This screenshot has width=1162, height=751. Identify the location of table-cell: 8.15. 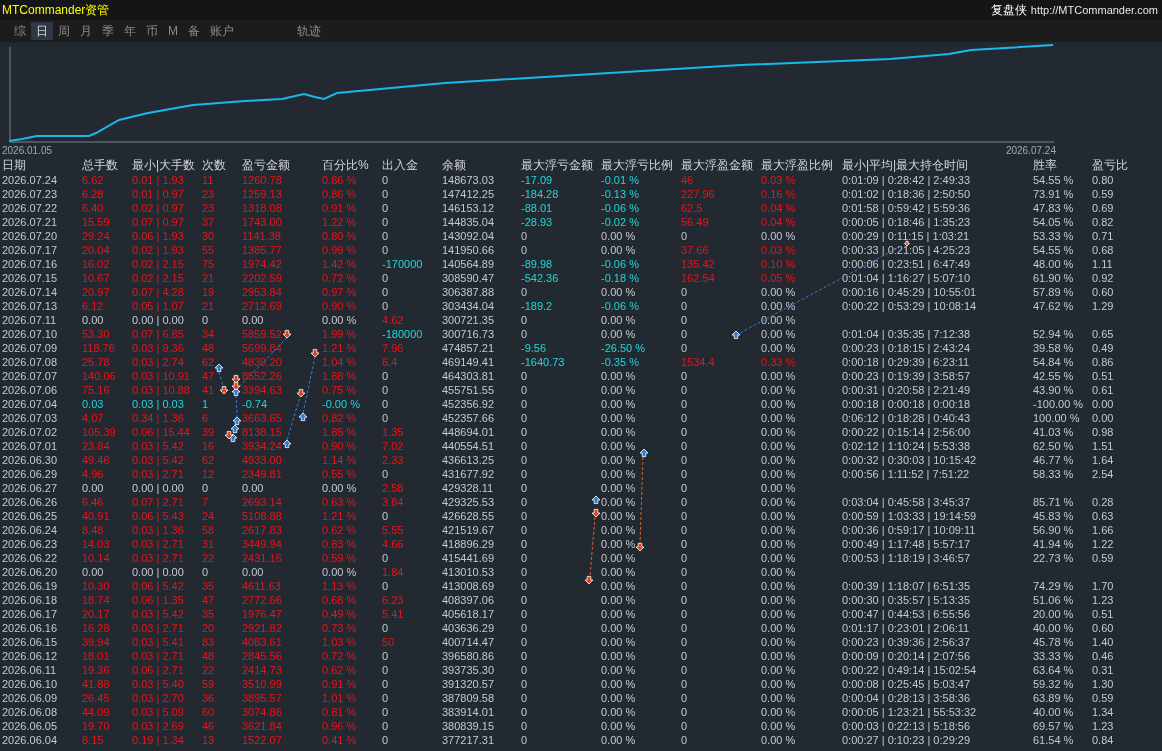
(93, 740).